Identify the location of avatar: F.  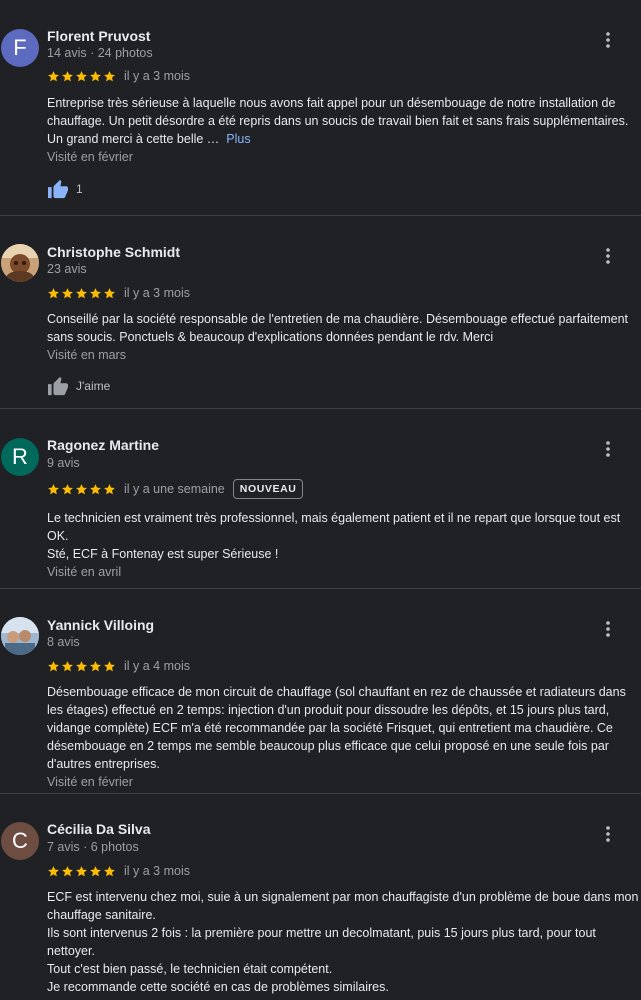
(20, 48).